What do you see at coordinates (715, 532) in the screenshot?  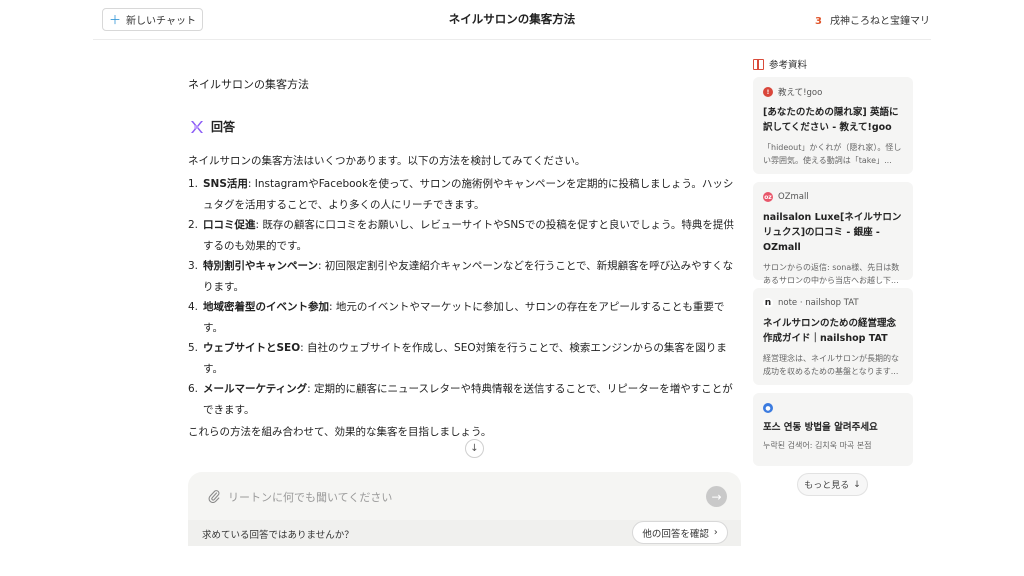 I see `chevron-right-icon: ›` at bounding box center [715, 532].